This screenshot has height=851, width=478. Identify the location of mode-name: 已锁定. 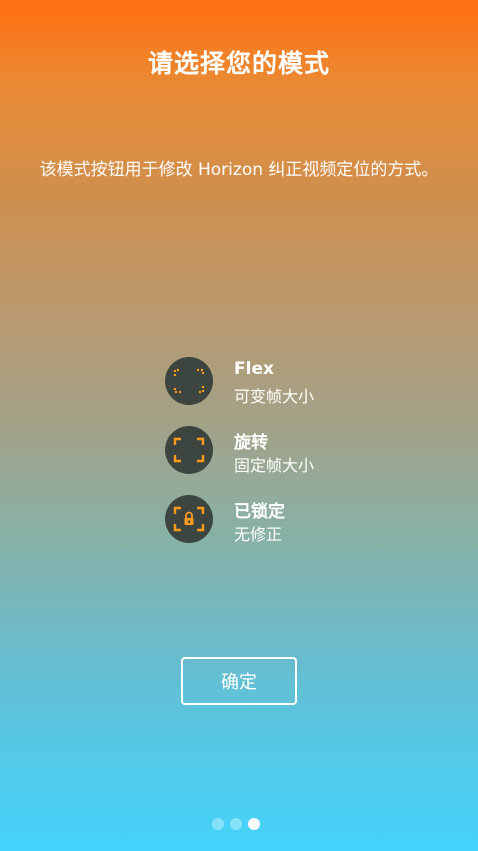
(259, 512).